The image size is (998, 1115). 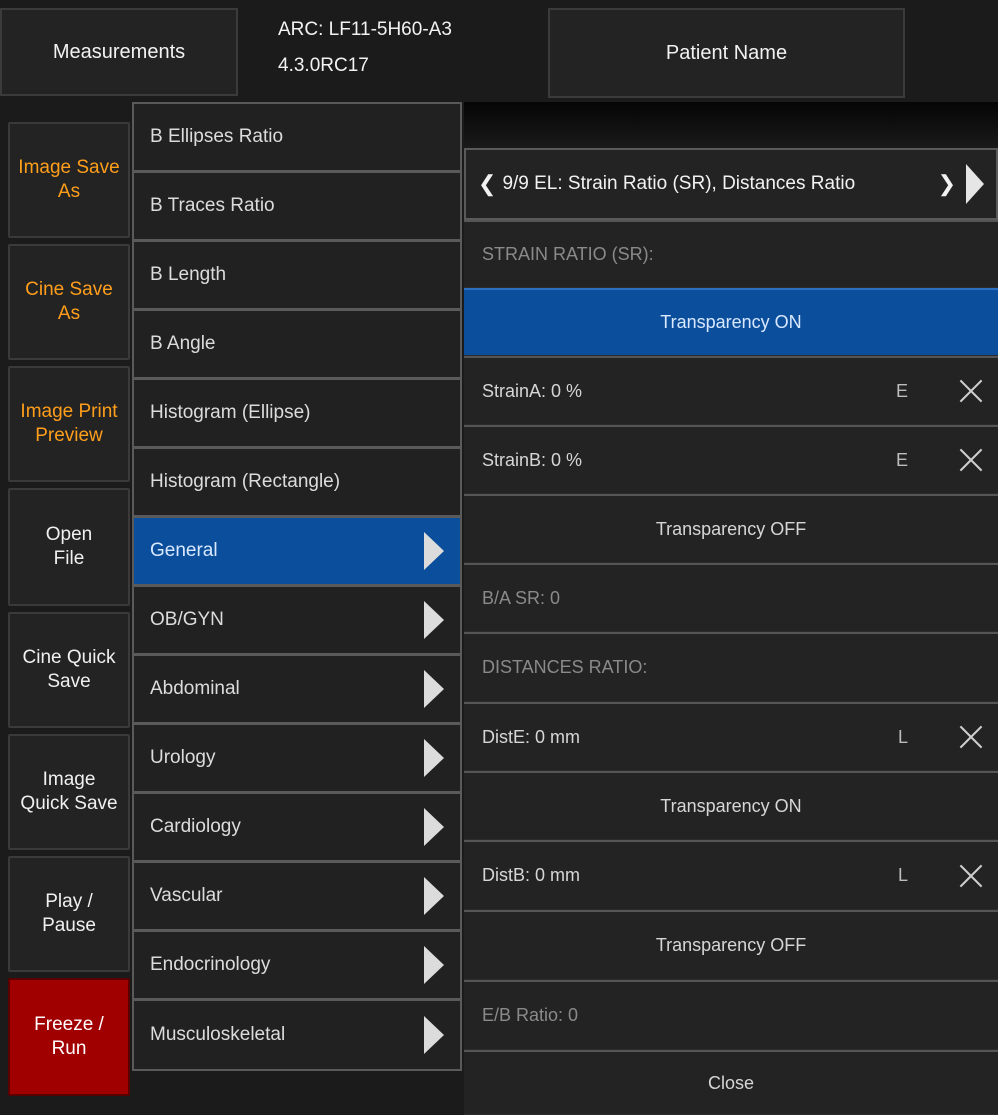 What do you see at coordinates (532, 459) in the screenshot?
I see `strain-b-label: StrainB: 0 %` at bounding box center [532, 459].